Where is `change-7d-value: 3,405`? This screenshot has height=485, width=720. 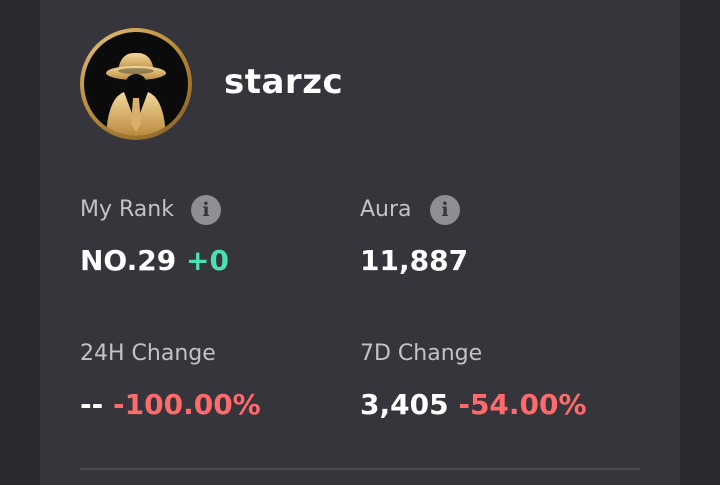
change-7d-value: 3,405 is located at coordinates (404, 404).